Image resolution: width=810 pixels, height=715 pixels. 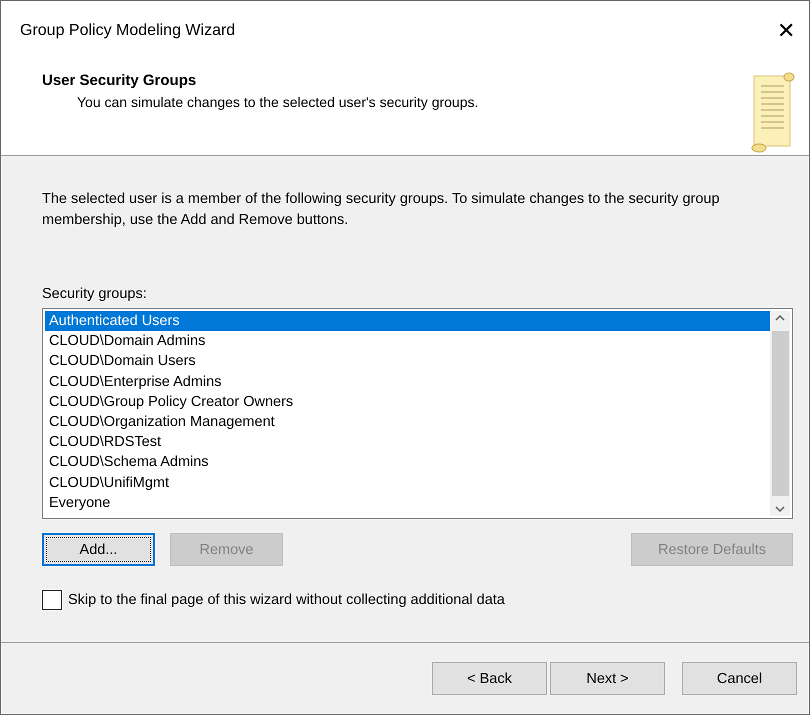 I want to click on list-item: CLOUD\Organization Management, so click(x=407, y=422).